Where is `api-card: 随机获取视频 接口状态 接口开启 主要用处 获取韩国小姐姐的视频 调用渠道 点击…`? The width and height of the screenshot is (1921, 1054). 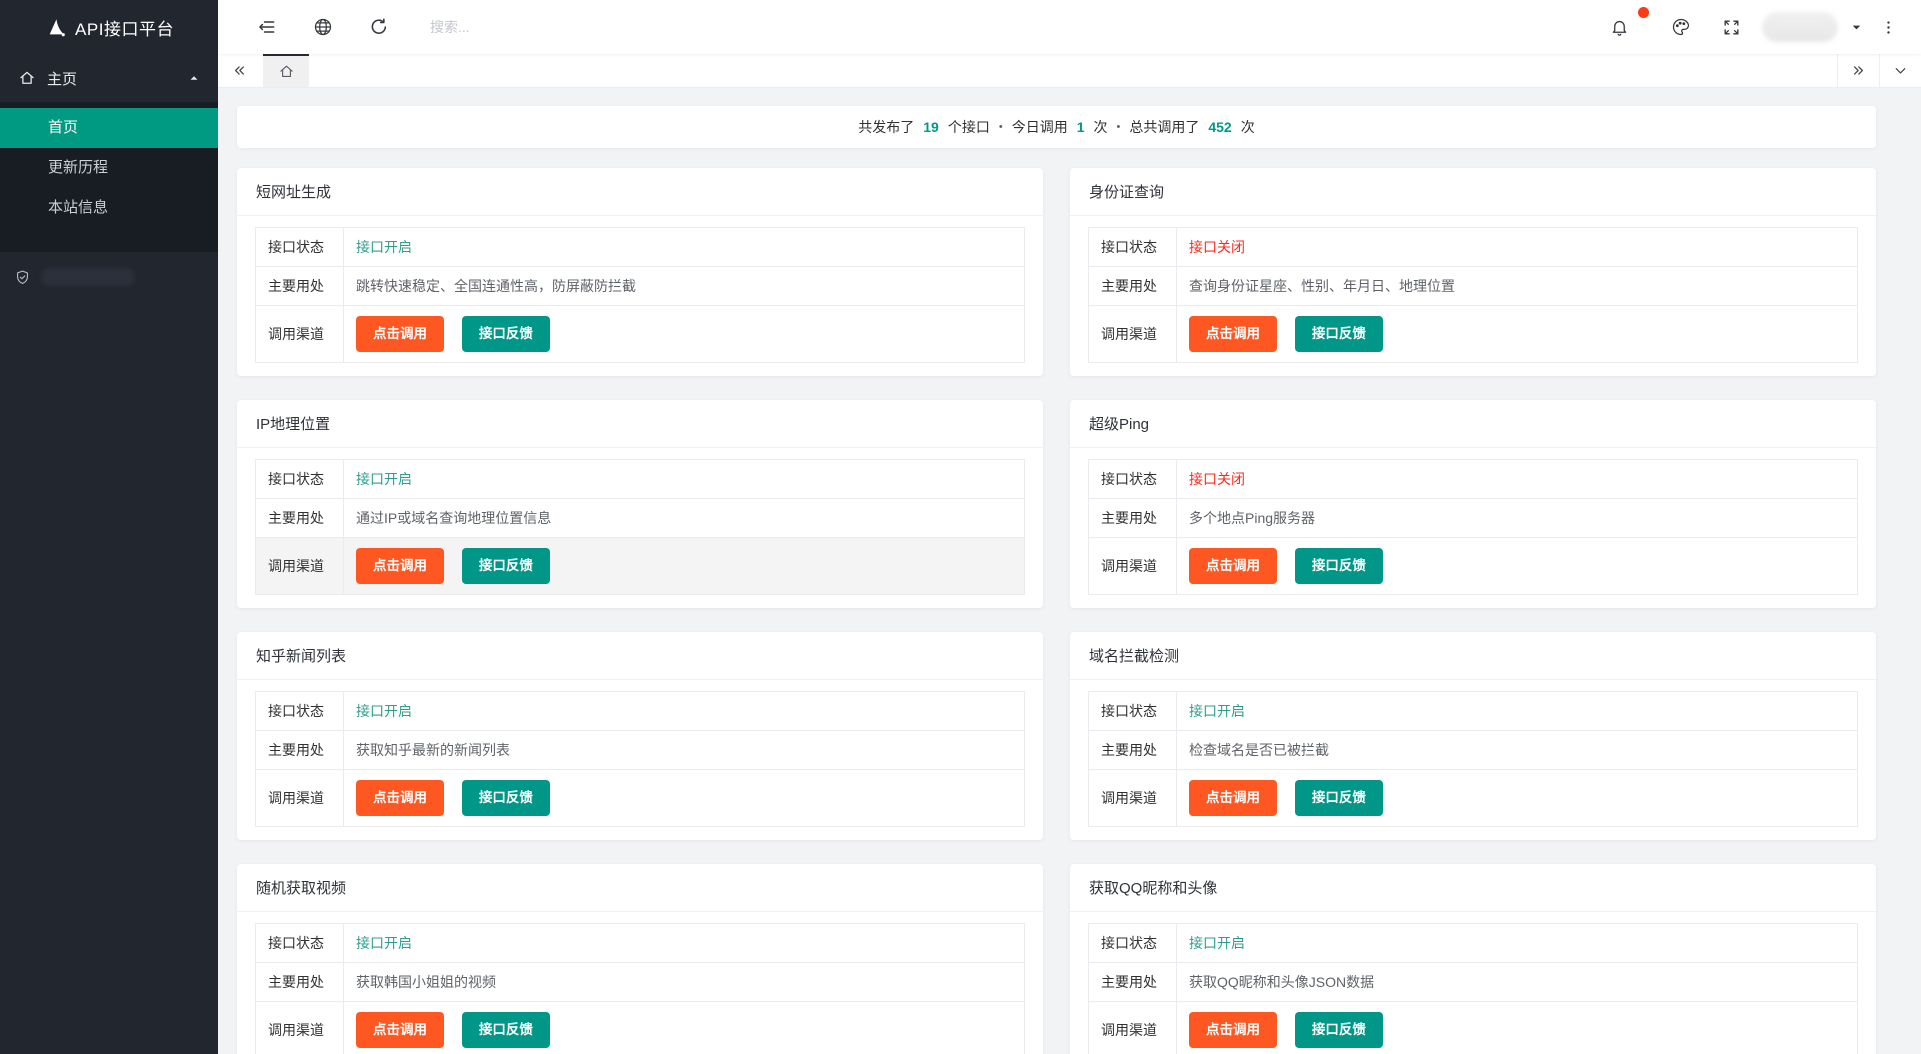
api-card: 随机获取视频 接口状态 接口开启 主要用处 获取韩国小姐姐的视频 调用渠道 点击… is located at coordinates (640, 959).